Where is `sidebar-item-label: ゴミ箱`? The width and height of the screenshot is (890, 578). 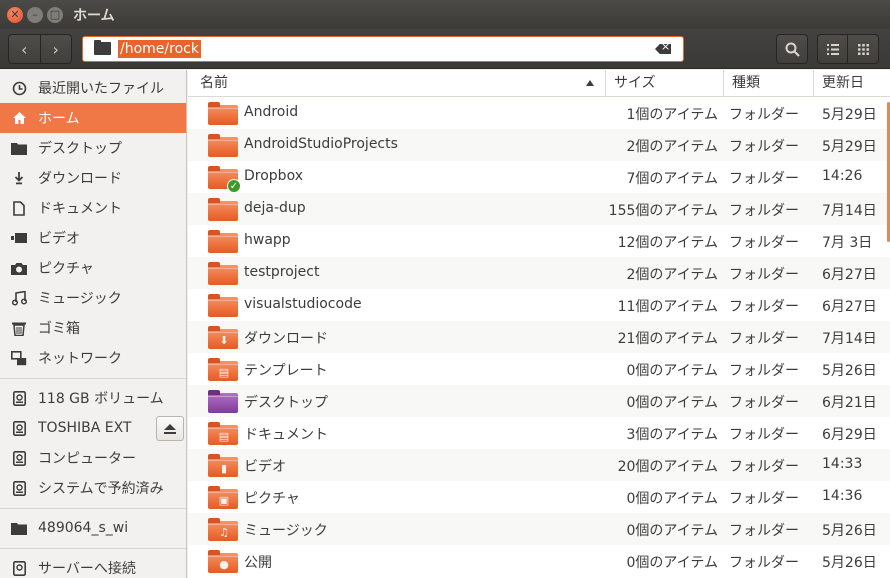 sidebar-item-label: ゴミ箱 is located at coordinates (59, 329).